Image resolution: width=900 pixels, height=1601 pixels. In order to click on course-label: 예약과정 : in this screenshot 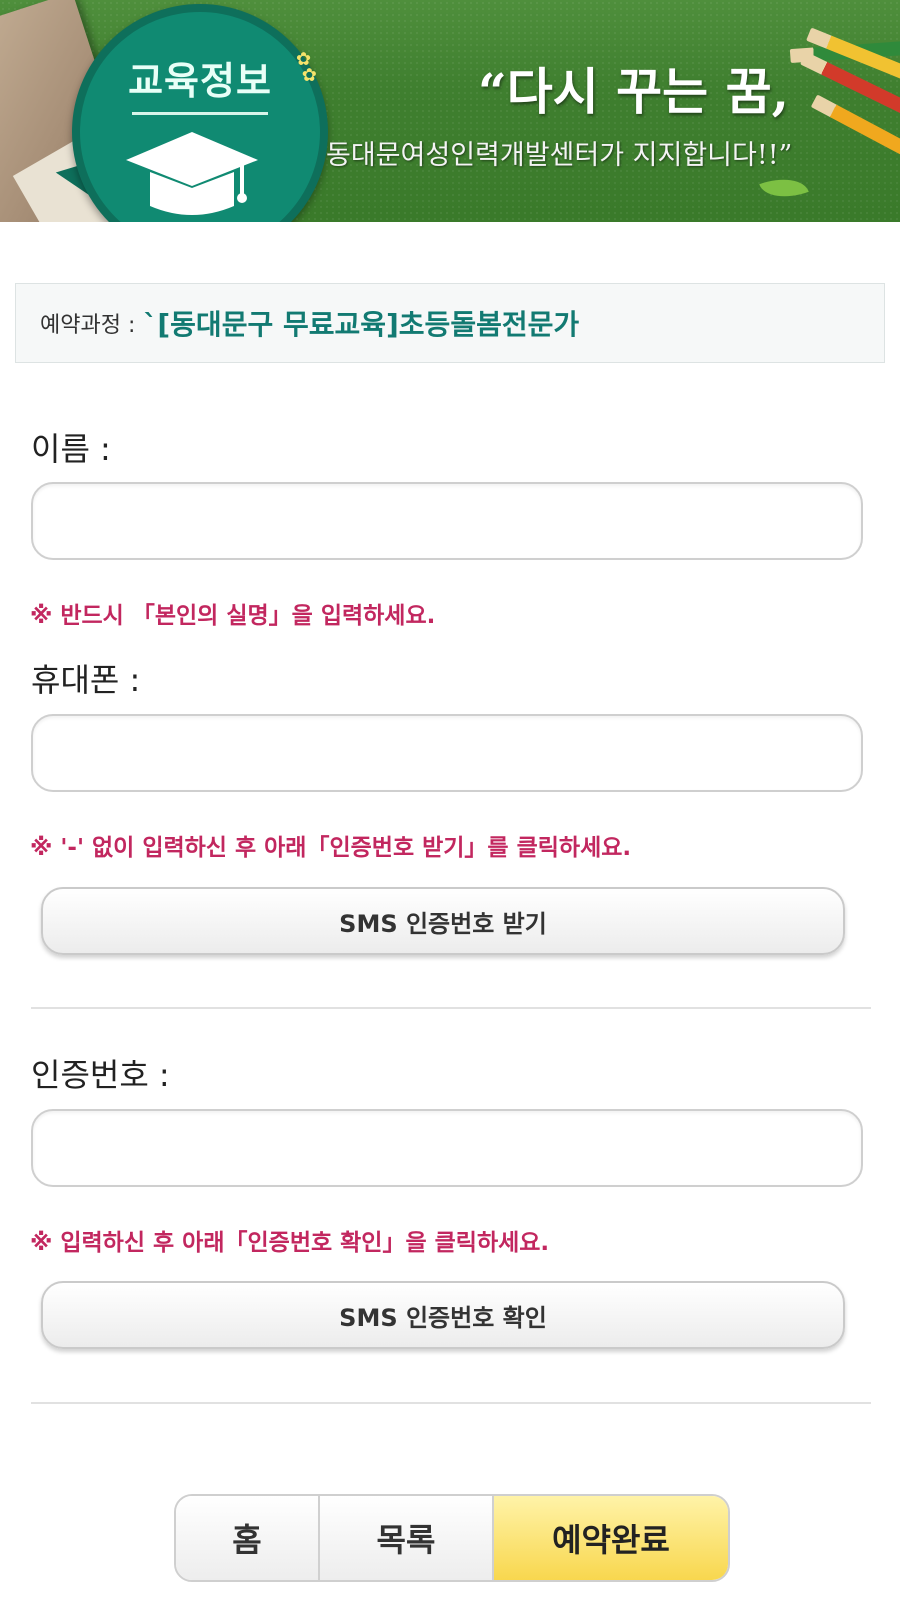, I will do `click(88, 325)`.